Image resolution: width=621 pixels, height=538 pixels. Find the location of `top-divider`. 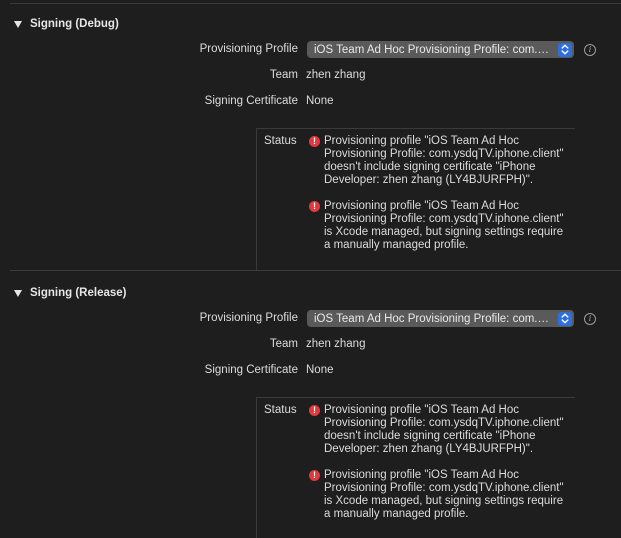

top-divider is located at coordinates (315, 3).